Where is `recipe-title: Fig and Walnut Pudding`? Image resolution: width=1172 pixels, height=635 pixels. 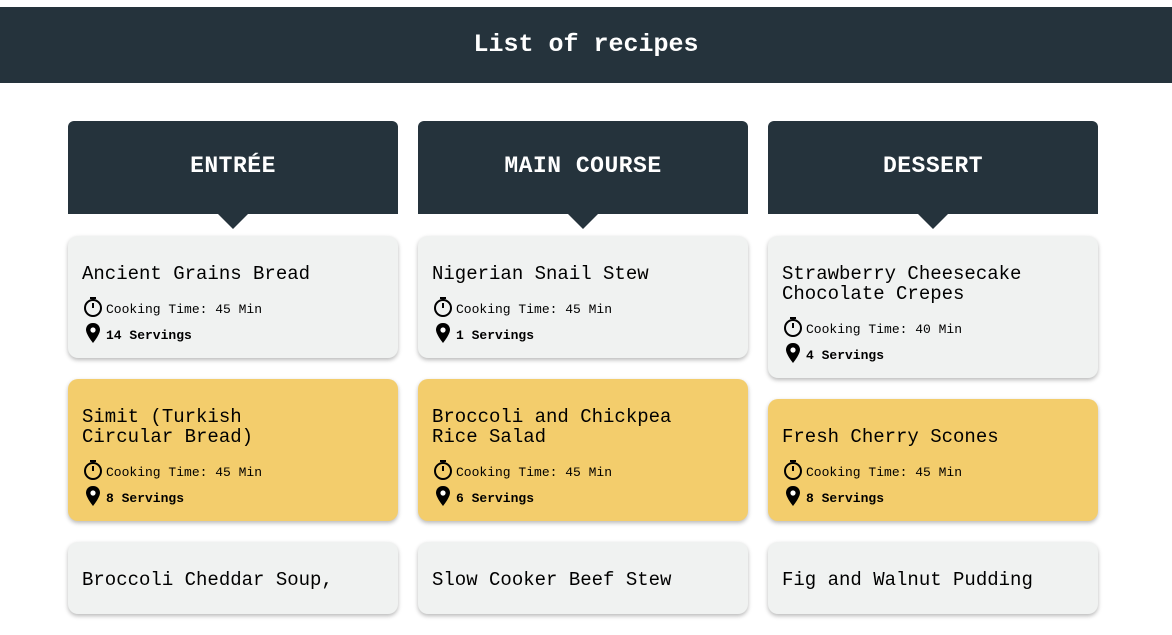 recipe-title: Fig and Walnut Pudding is located at coordinates (907, 580).